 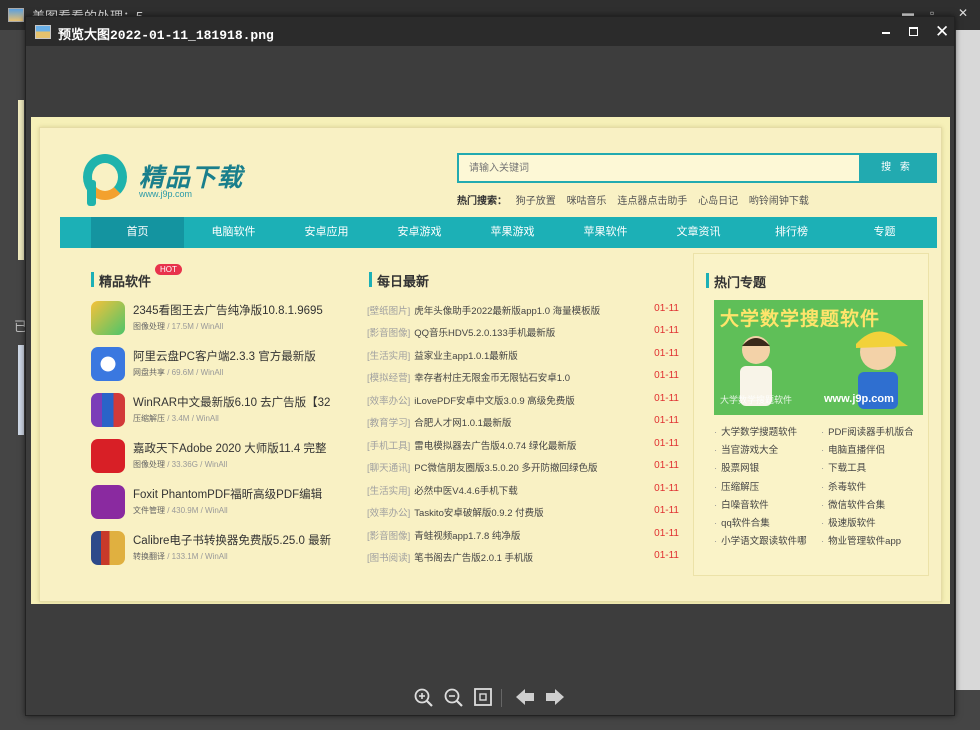 I want to click on topic-banner: 大学数学搜题软件 大学数学搜题软件 www.j9p.com, so click(x=818, y=357).